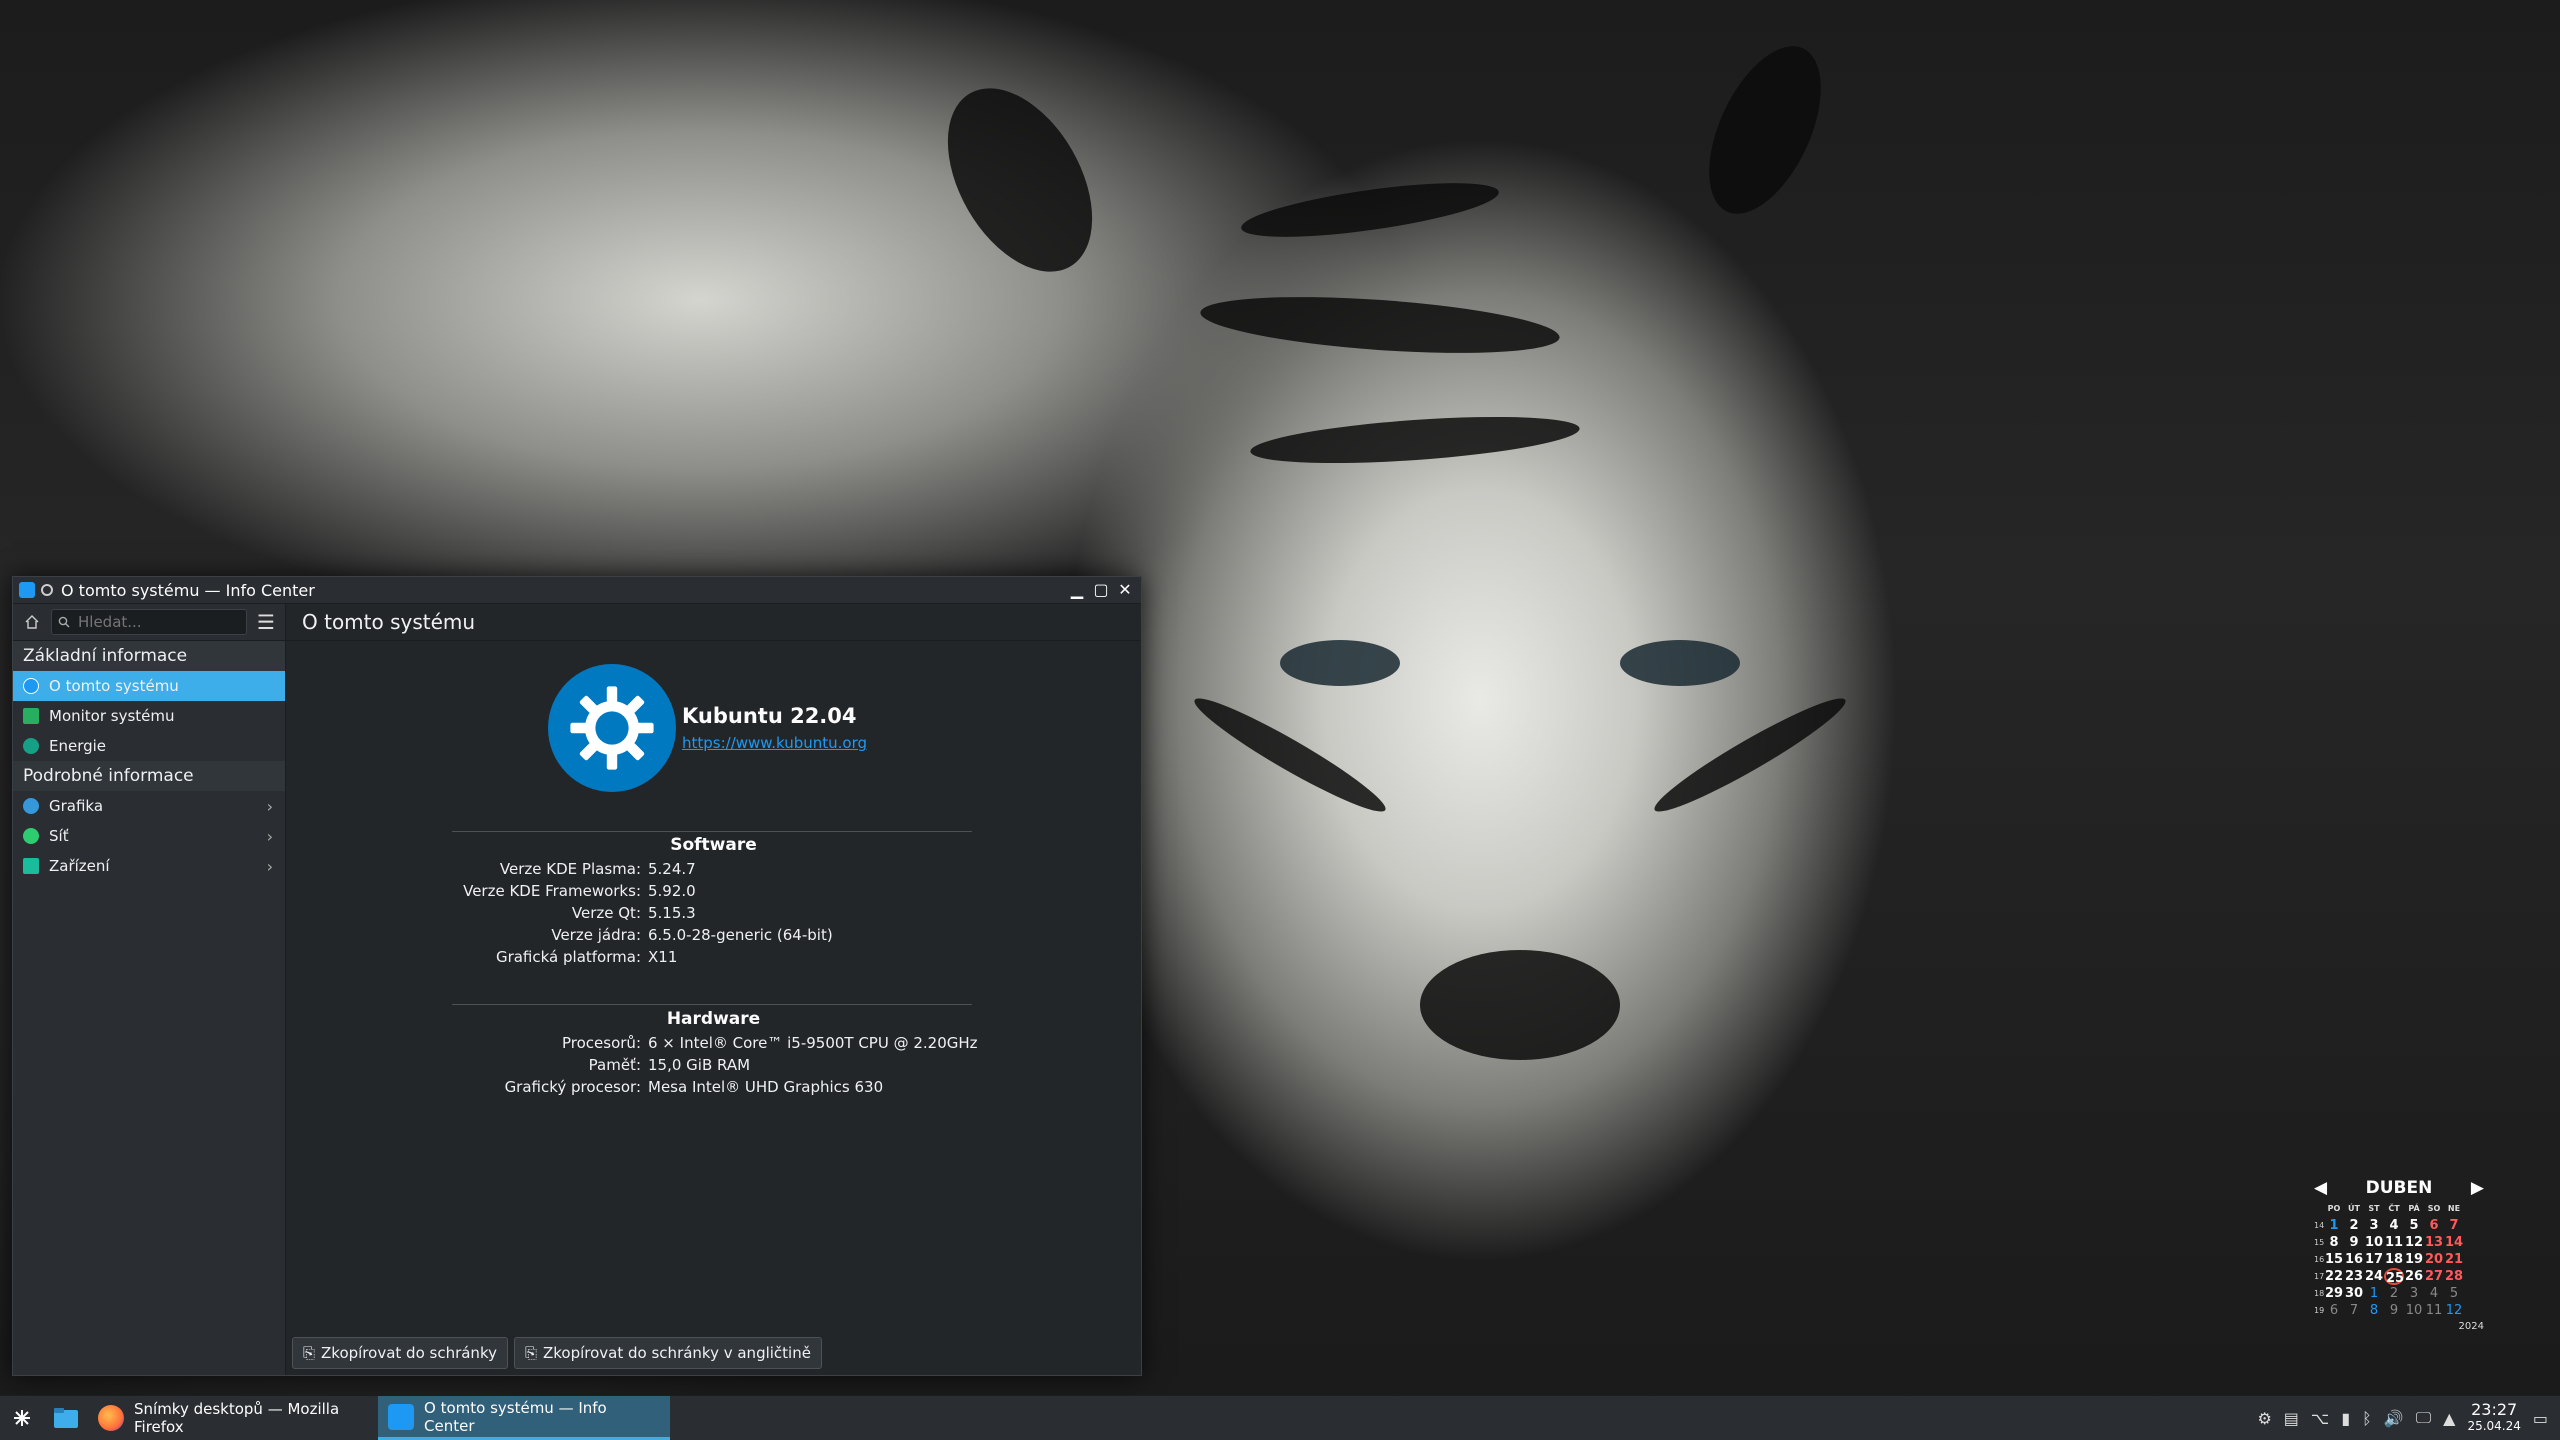 The height and width of the screenshot is (1440, 2560). I want to click on calendar-day: 19, so click(2414, 1259).